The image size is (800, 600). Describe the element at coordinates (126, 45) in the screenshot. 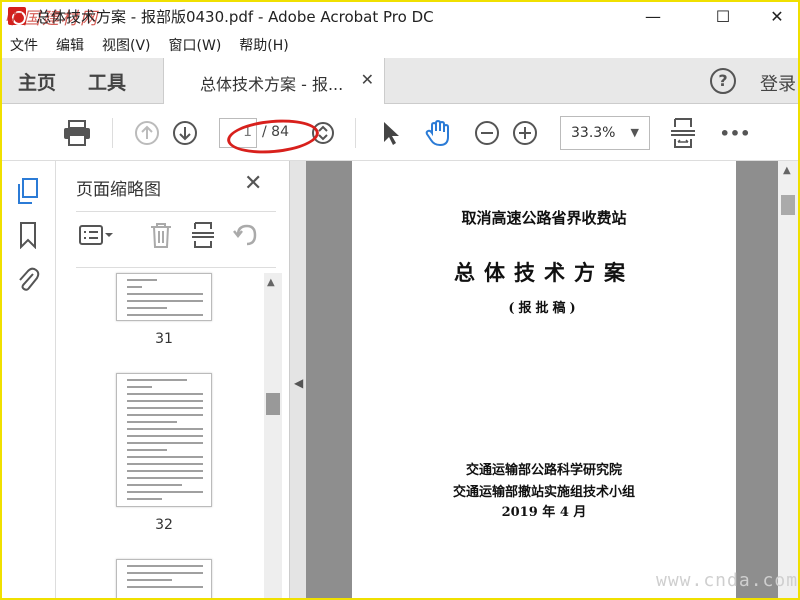

I see `menu-view: 视图(V)` at that location.